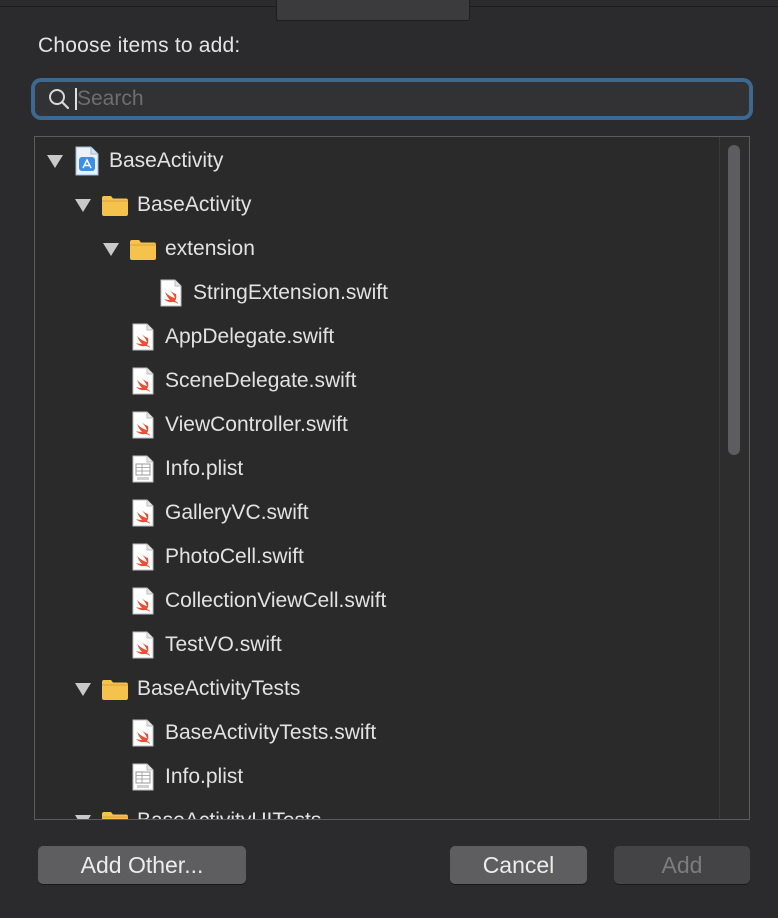 The image size is (778, 918). What do you see at coordinates (271, 732) in the screenshot?
I see `tree-row-label: BaseActivityTests.swift` at bounding box center [271, 732].